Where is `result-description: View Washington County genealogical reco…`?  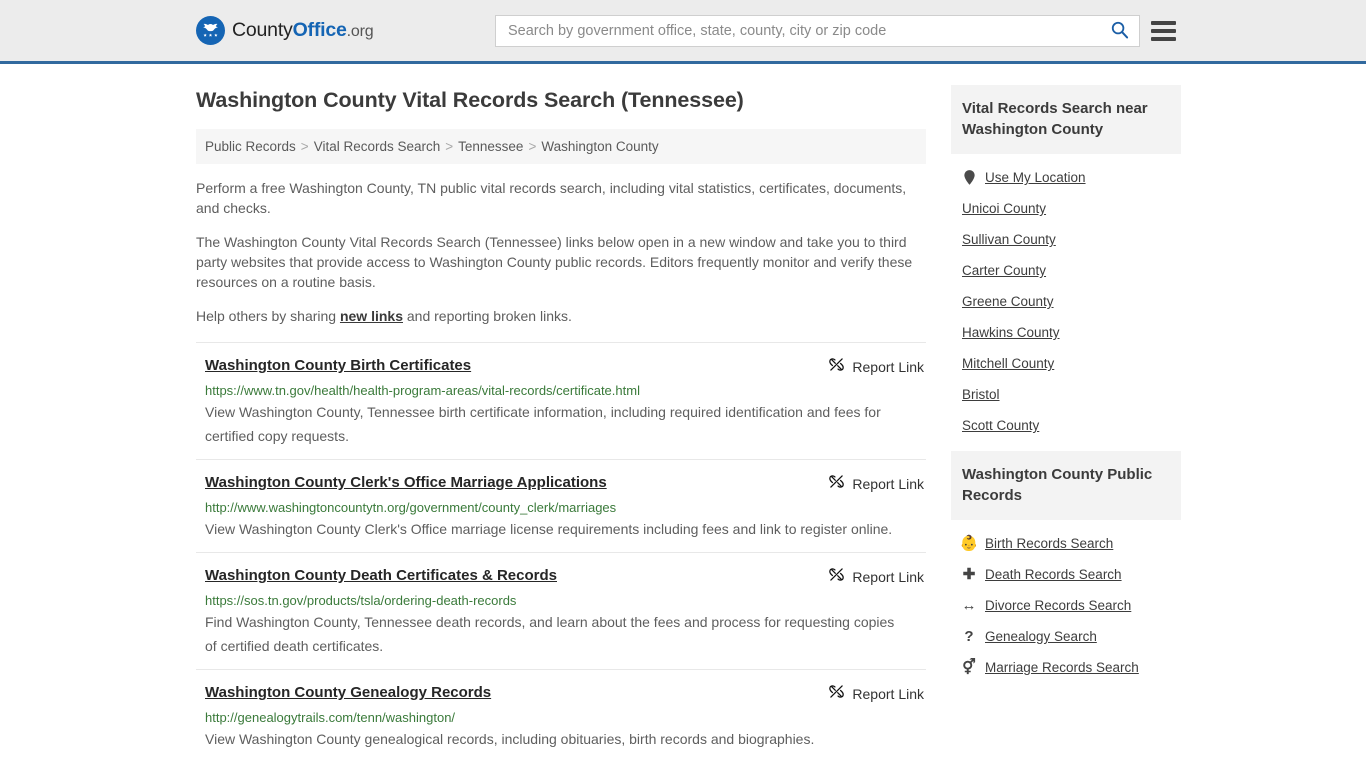
result-description: View Washington County genealogical reco… is located at coordinates (510, 739).